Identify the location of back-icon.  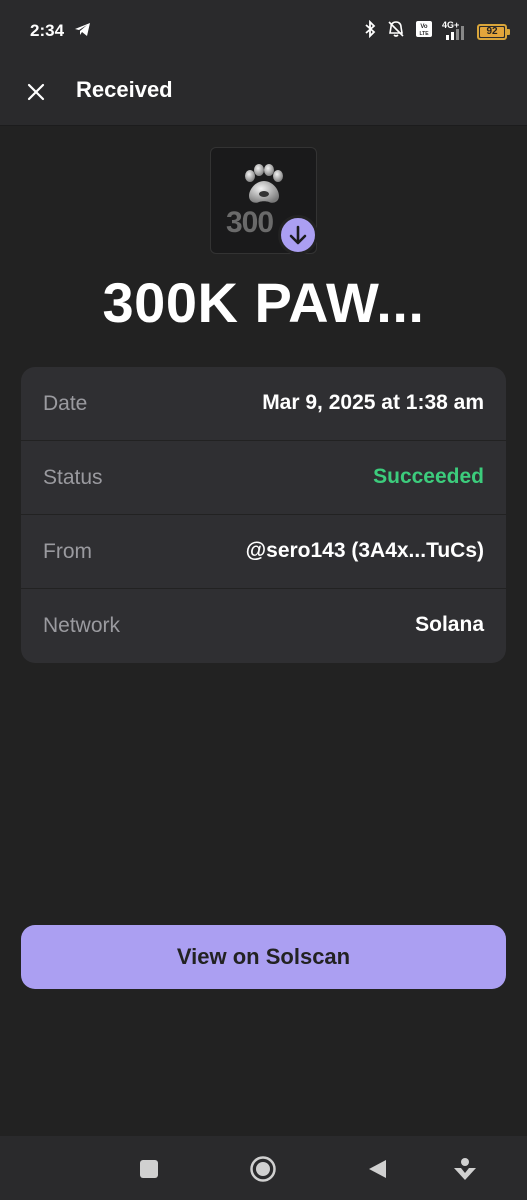
(377, 1169).